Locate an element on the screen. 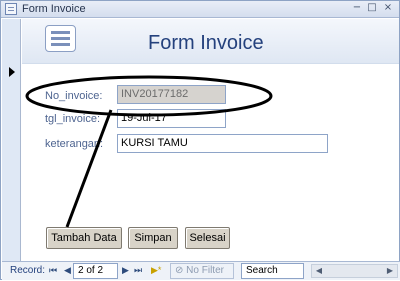 The height and width of the screenshot is (281, 400). note-label: keterangan: is located at coordinates (74, 144).